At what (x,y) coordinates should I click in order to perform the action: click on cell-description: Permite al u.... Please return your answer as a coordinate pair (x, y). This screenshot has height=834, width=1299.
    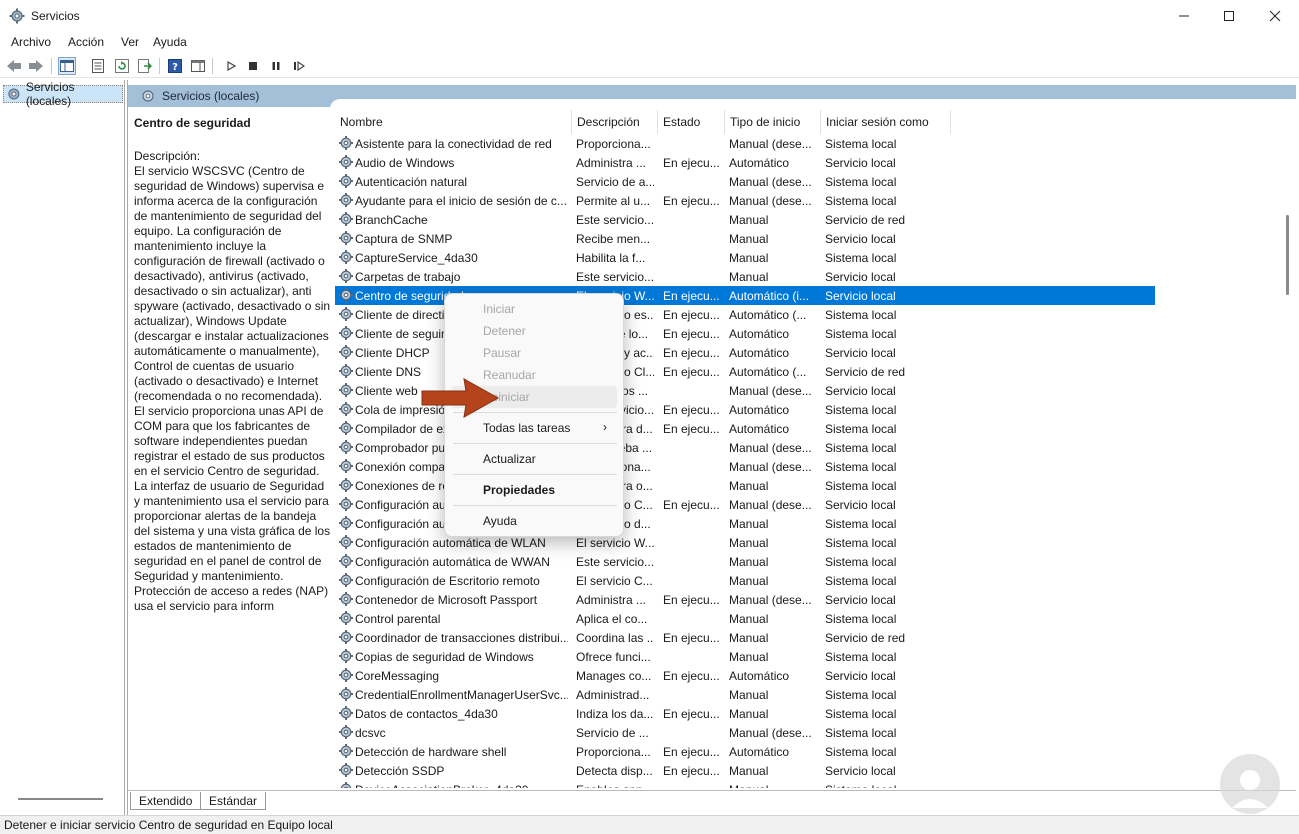
    Looking at the image, I should click on (613, 201).